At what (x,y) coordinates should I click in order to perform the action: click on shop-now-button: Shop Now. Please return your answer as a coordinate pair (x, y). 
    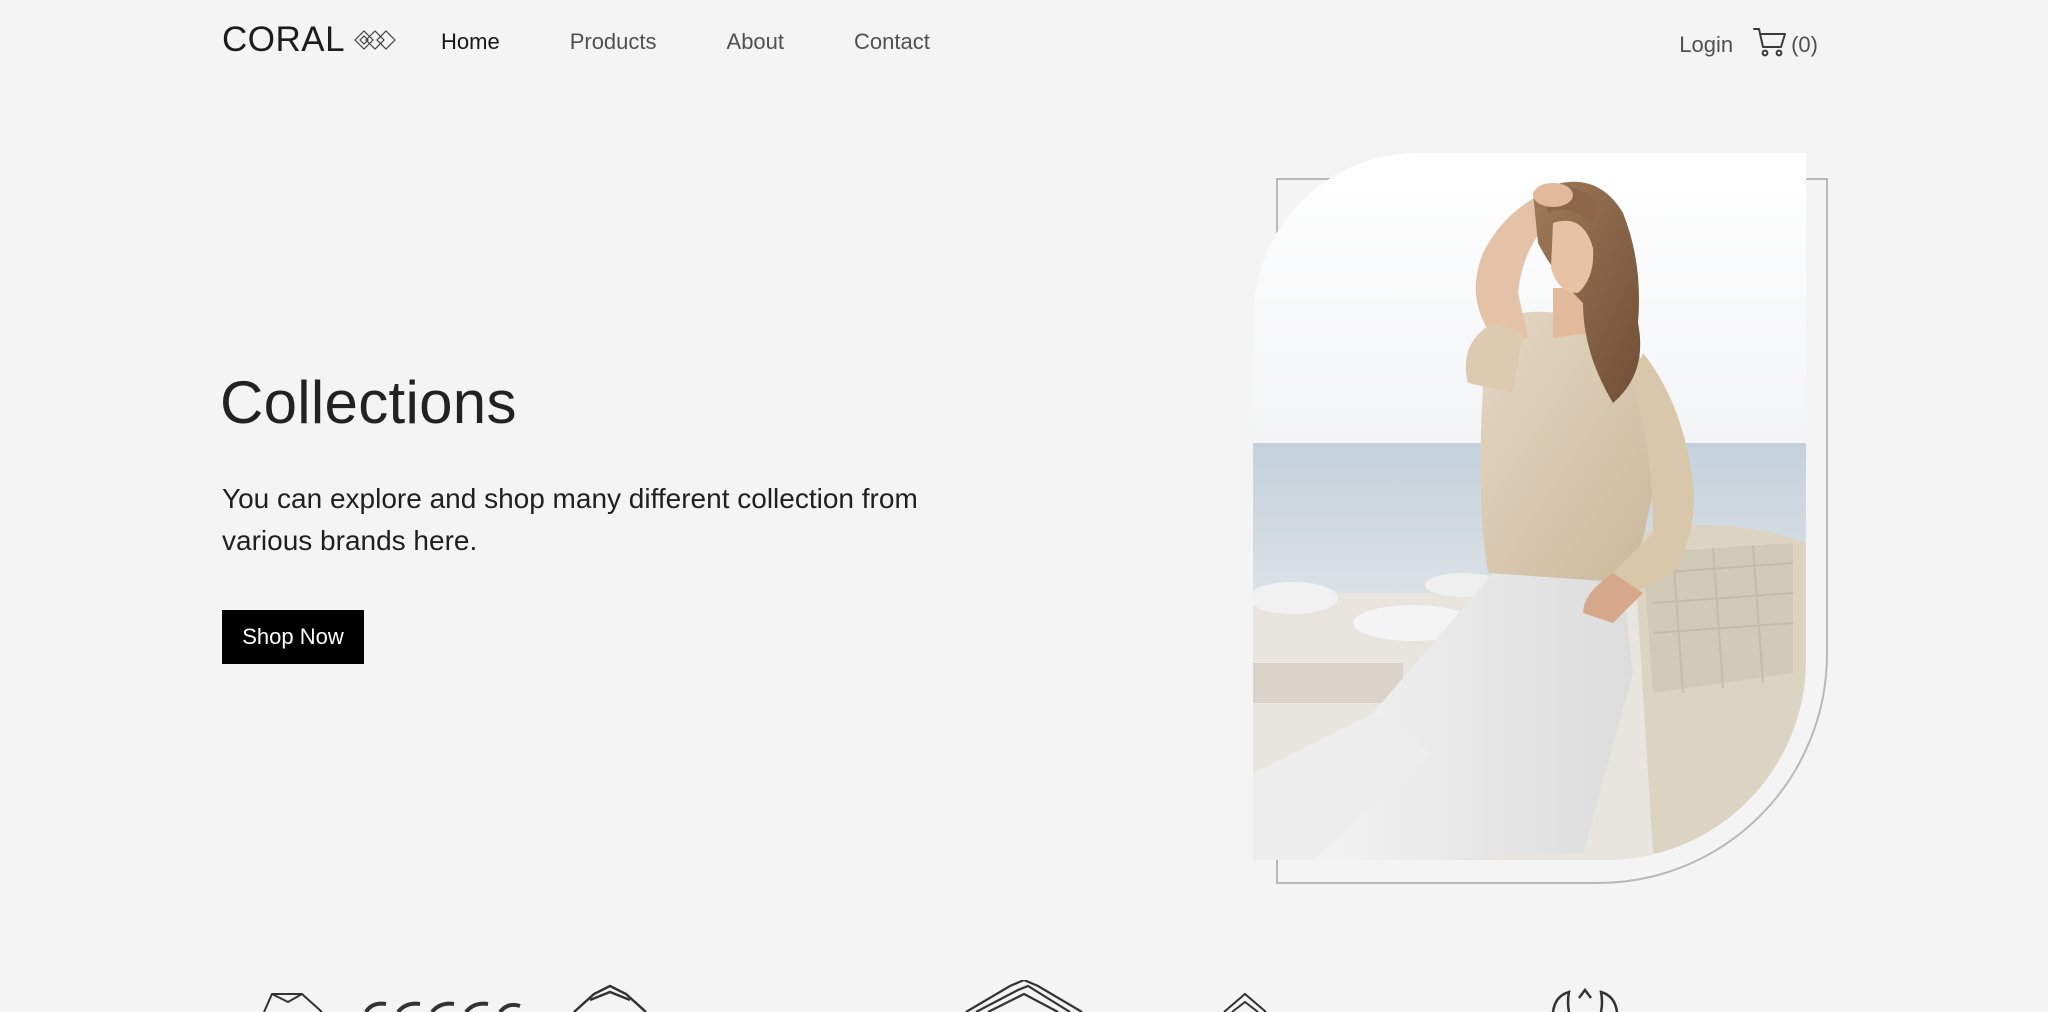
    Looking at the image, I should click on (293, 637).